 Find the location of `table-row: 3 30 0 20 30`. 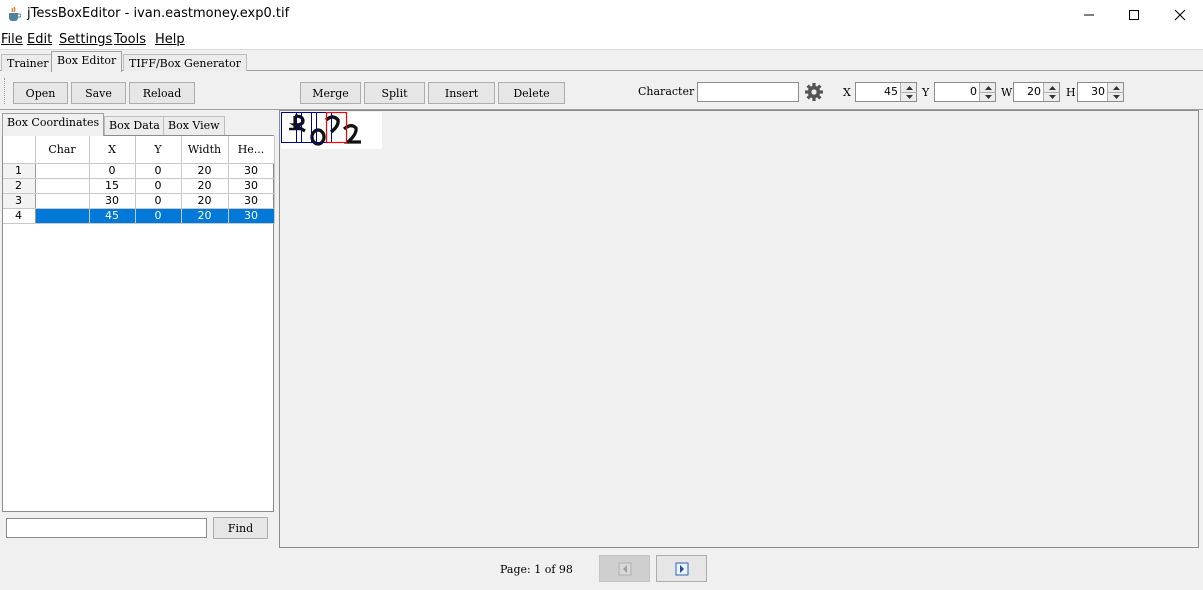

table-row: 3 30 0 20 30 is located at coordinates (139, 201).